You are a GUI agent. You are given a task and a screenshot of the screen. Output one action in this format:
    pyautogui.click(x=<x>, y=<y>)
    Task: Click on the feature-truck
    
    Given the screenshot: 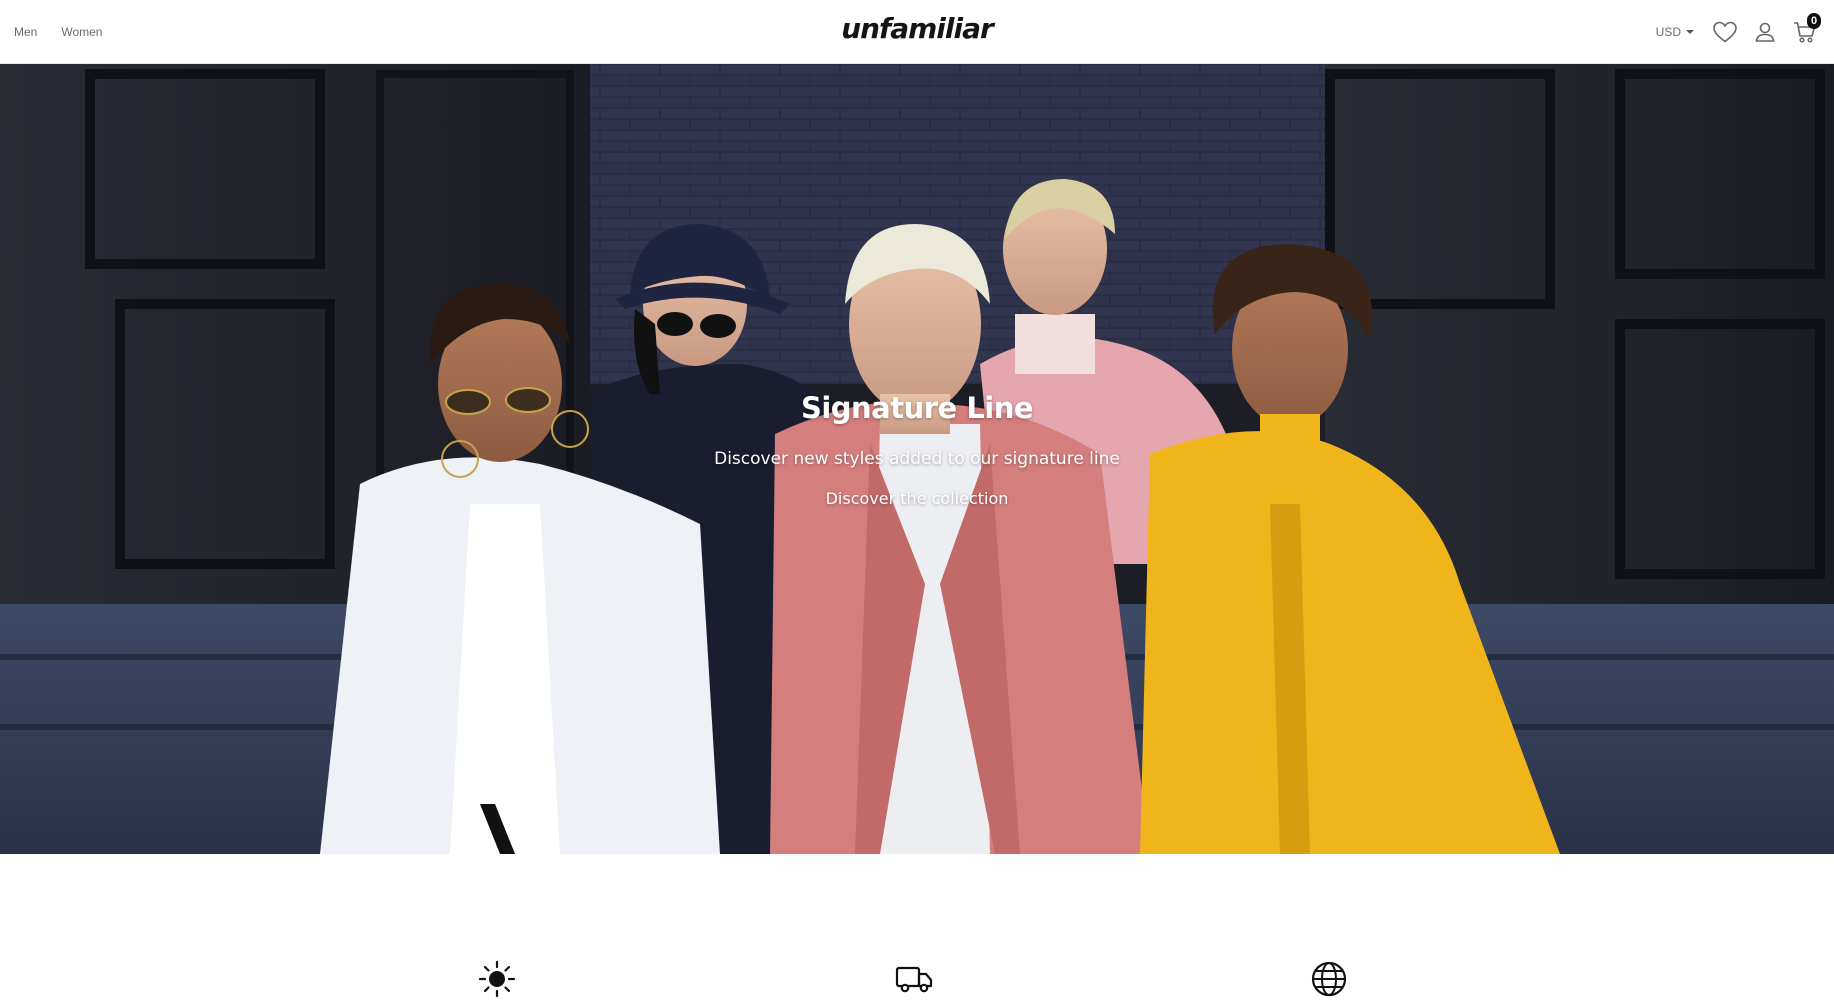 What is the action you would take?
    pyautogui.click(x=914, y=979)
    